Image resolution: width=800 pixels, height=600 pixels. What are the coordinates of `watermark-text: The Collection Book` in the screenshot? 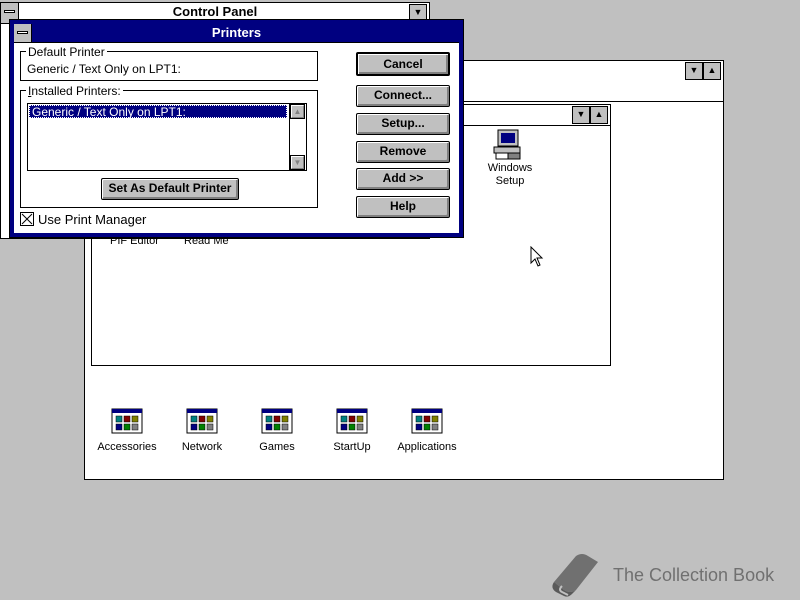 It's located at (694, 575).